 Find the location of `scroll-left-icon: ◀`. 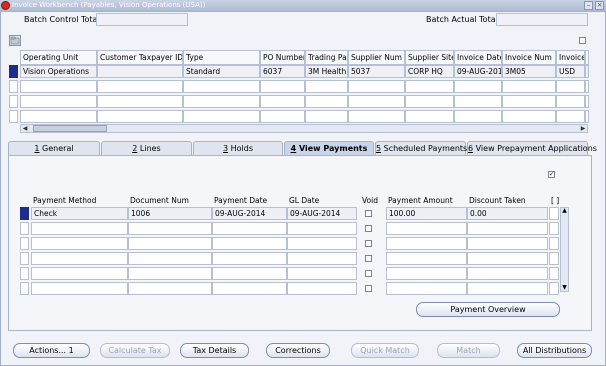

scroll-left-icon: ◀ is located at coordinates (25, 128).